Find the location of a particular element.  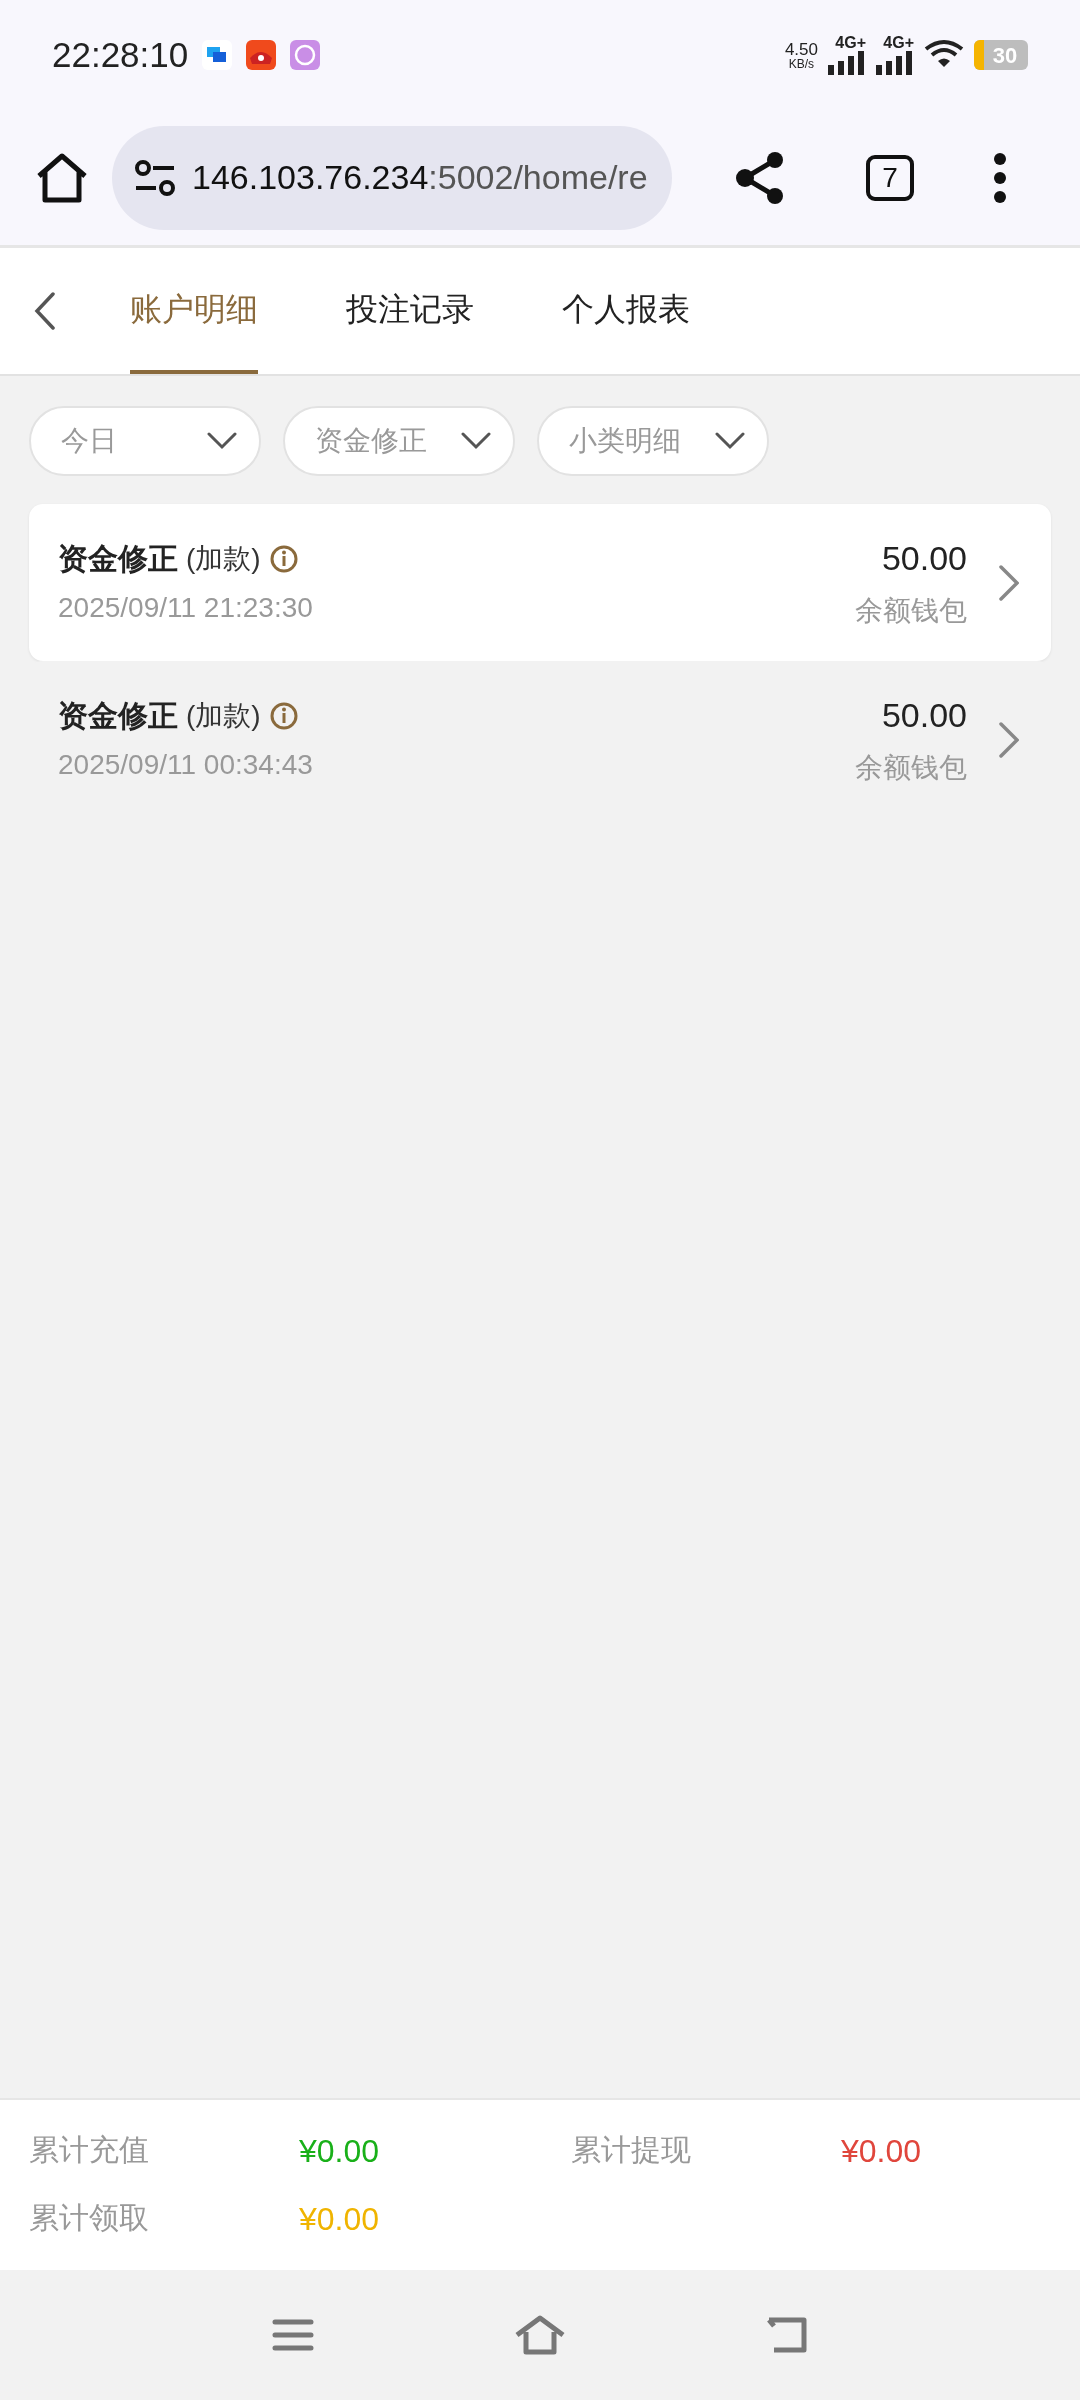

basket-app-icon is located at coordinates (261, 55).